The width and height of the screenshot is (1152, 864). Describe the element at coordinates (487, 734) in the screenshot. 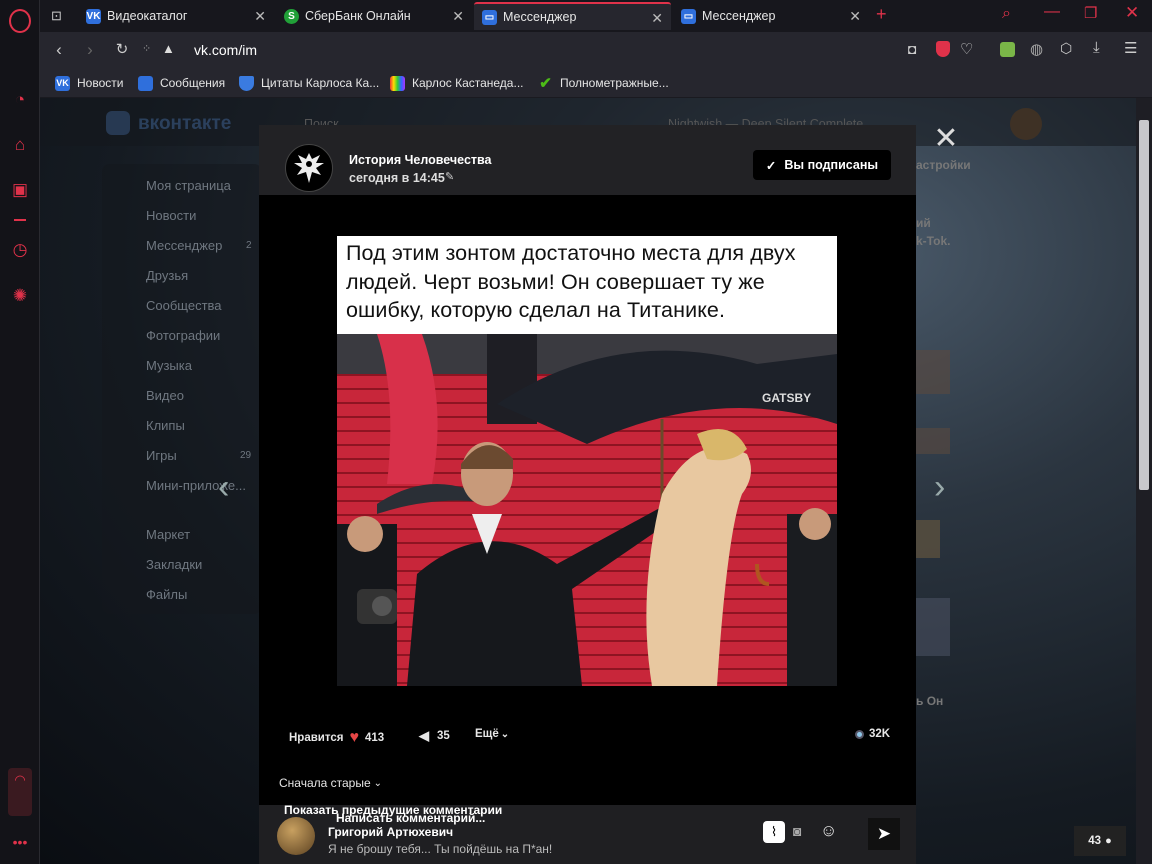

I see `more-label: Ещё` at that location.